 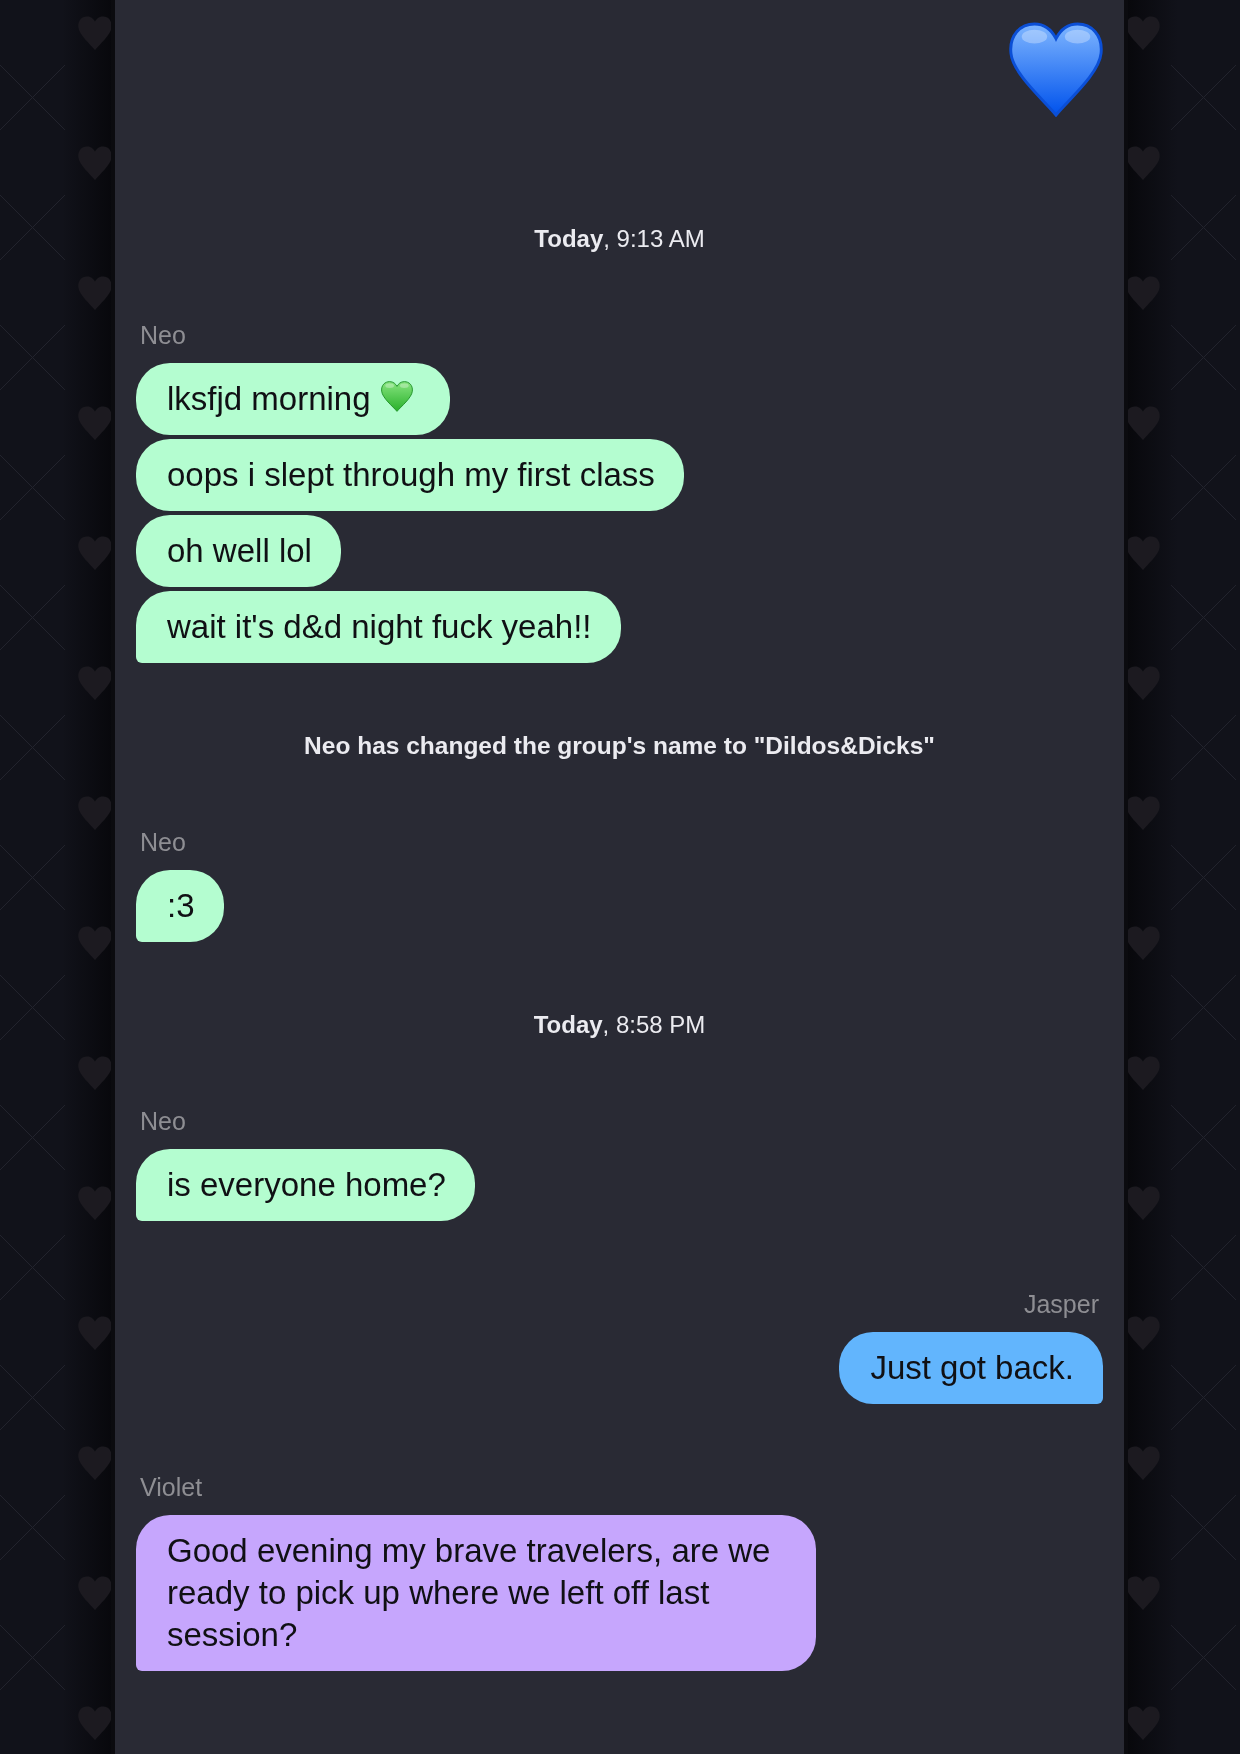 I want to click on message-text: oh well lol, so click(x=239, y=551).